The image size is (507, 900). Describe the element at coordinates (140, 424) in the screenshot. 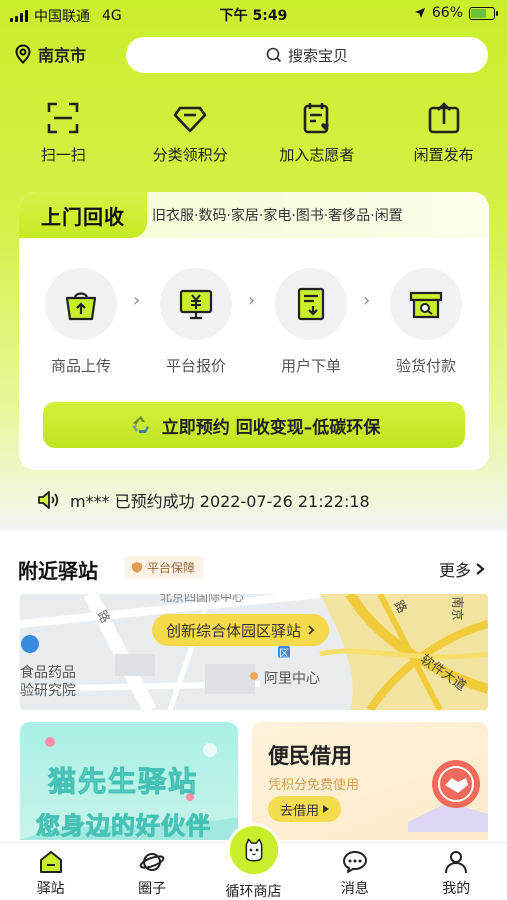

I see `recycle-icon` at that location.